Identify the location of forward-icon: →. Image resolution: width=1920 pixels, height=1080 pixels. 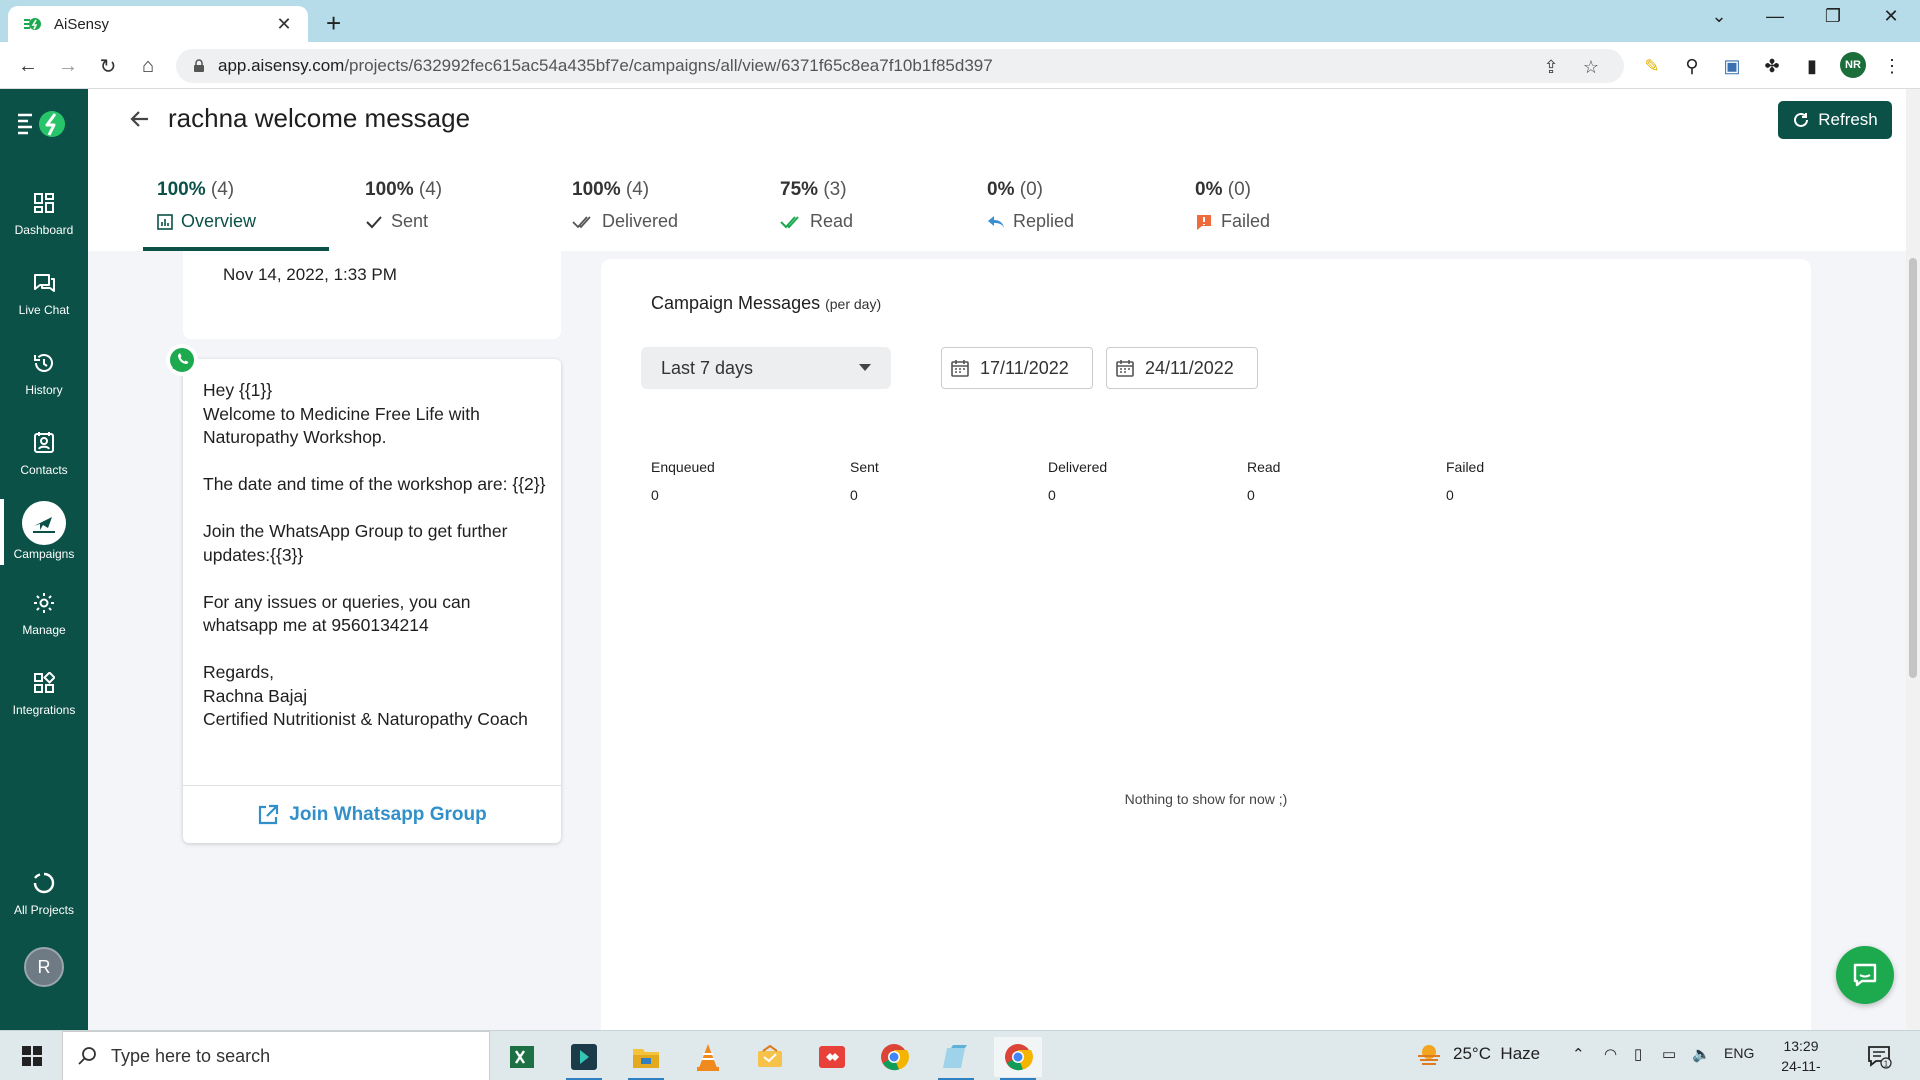
(68, 66).